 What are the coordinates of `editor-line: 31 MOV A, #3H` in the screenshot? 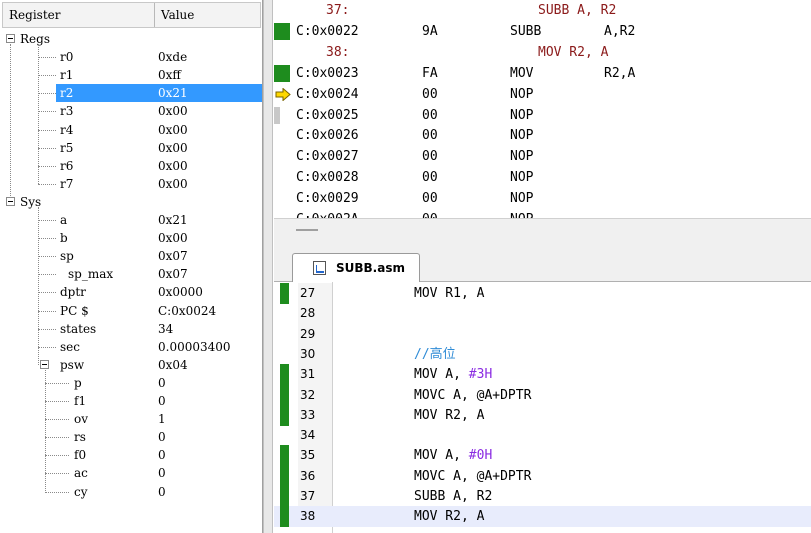 It's located at (542, 375).